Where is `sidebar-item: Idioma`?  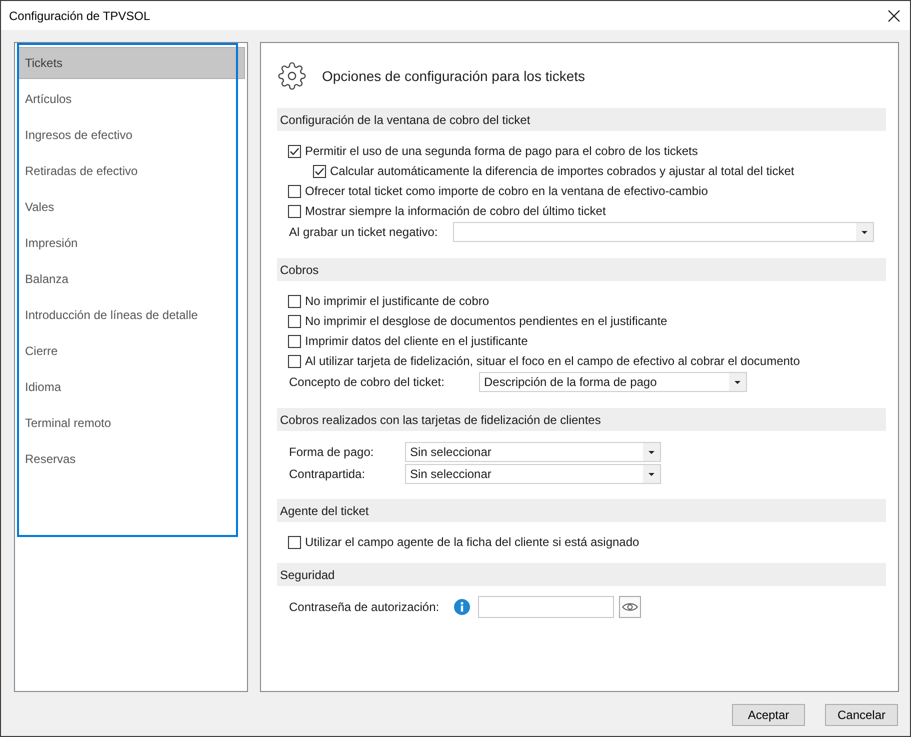
sidebar-item: Idioma is located at coordinates (131, 387).